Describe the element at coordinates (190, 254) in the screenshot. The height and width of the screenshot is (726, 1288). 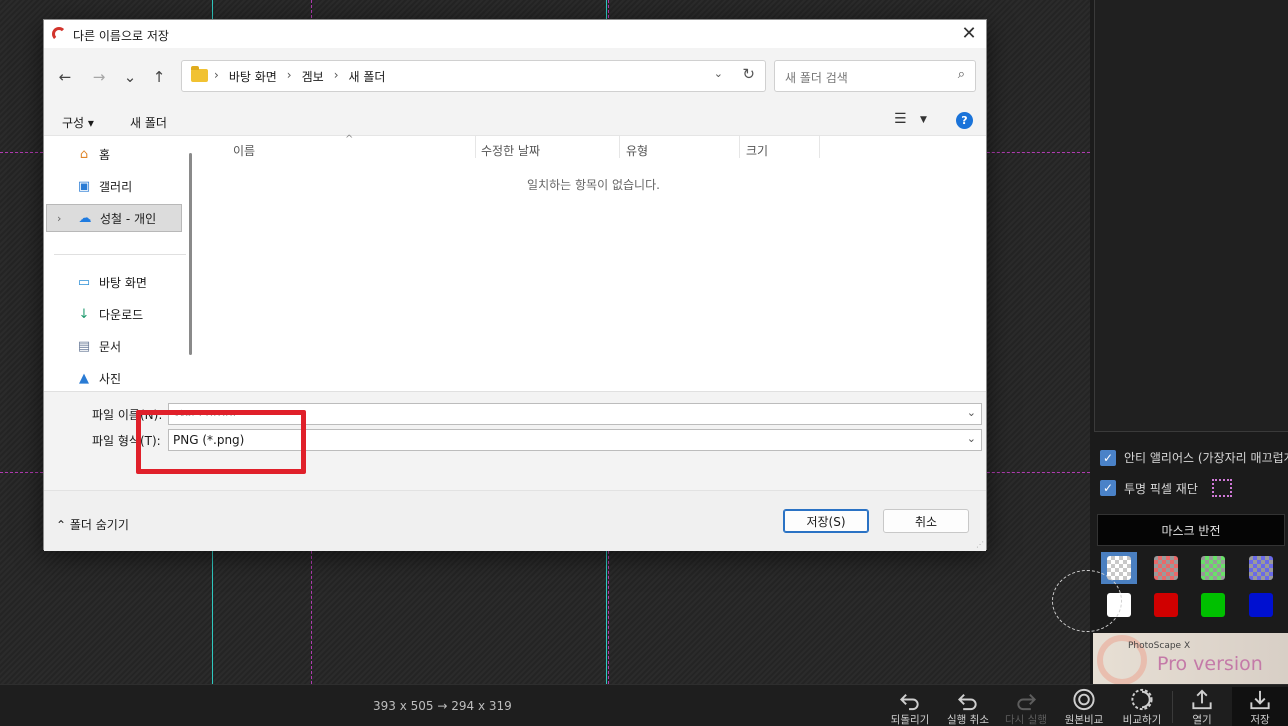
I see `sidebar-scrollbar` at that location.